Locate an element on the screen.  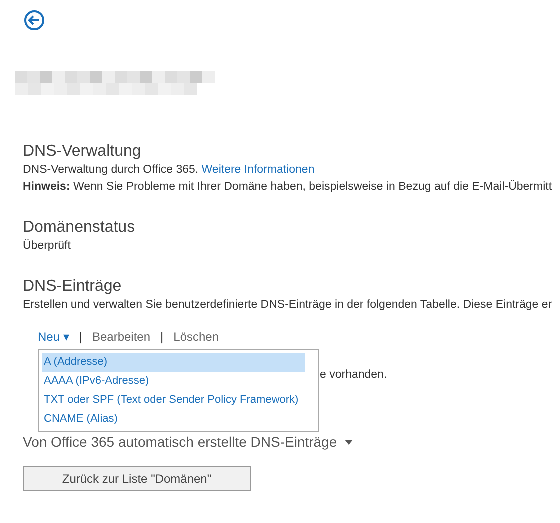
section-heading: DNS-Verwaltung is located at coordinates (82, 152).